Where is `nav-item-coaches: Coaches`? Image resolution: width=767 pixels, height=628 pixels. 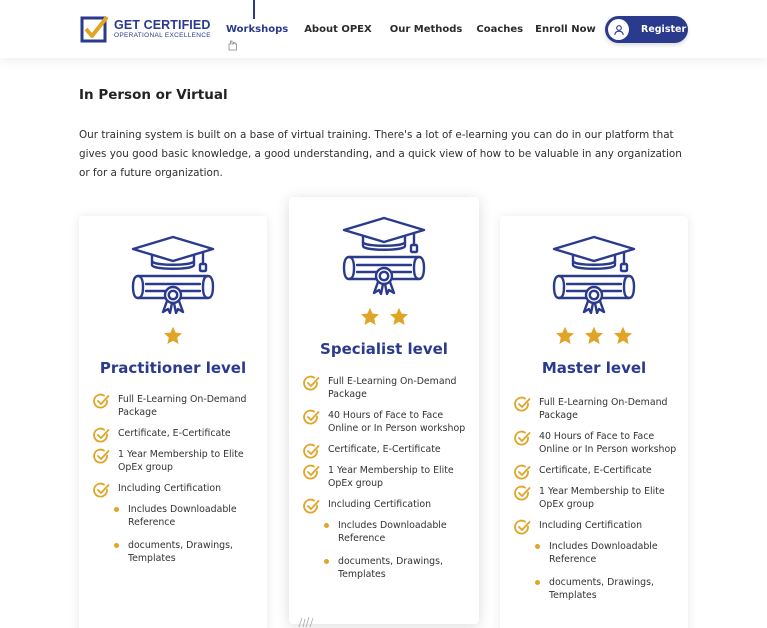
nav-item-coaches: Coaches is located at coordinates (499, 29).